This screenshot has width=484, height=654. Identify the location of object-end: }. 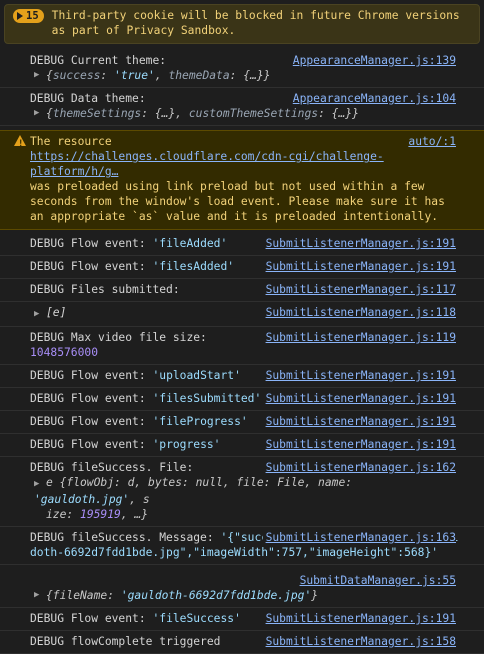
(315, 595).